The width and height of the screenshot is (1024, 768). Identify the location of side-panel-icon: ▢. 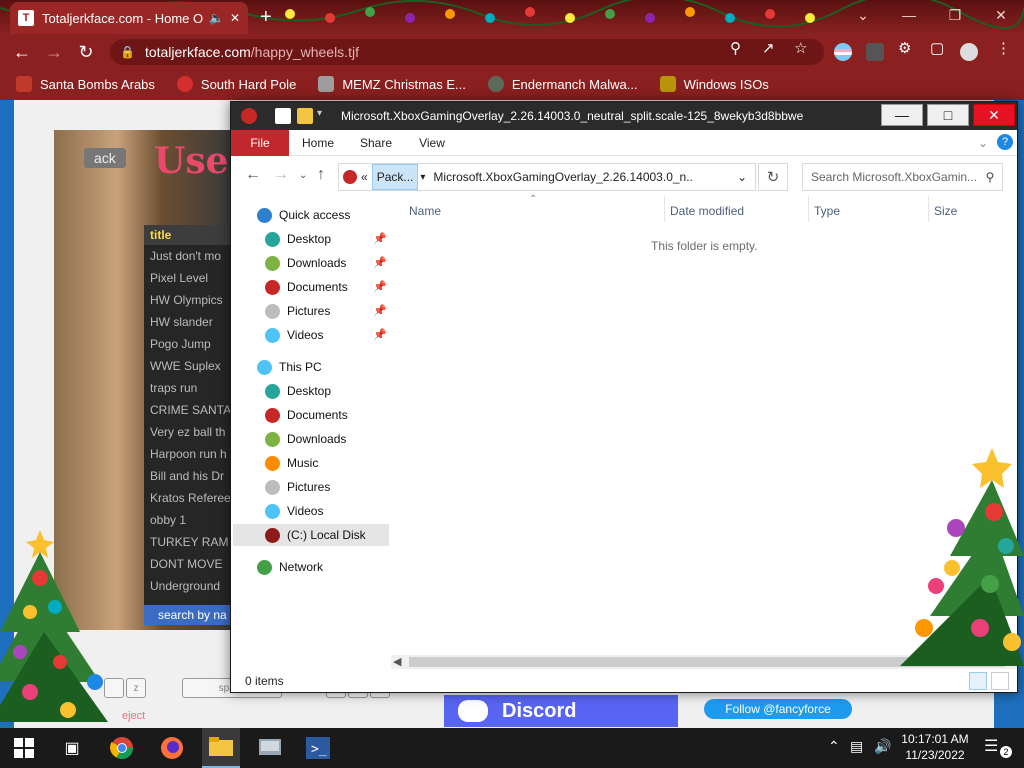
(937, 48).